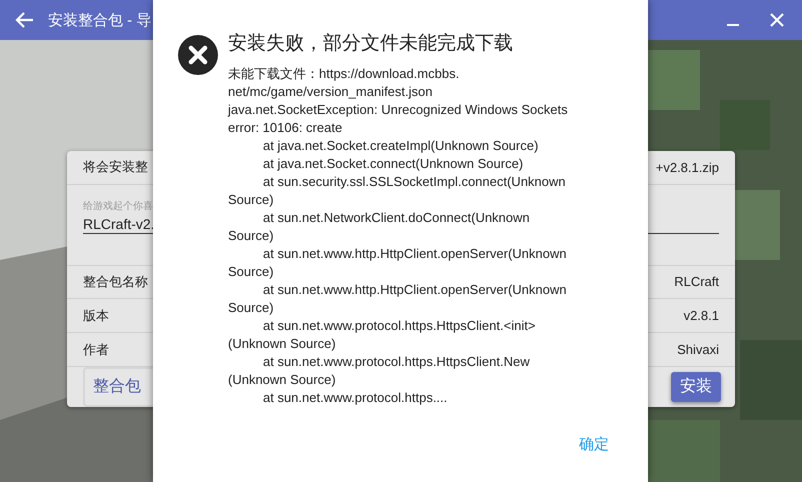 This screenshot has height=482, width=802. What do you see at coordinates (399, 326) in the screenshot?
I see `error-text-line: at sun.net.www.protocol.https.HttpsClient.<init>` at bounding box center [399, 326].